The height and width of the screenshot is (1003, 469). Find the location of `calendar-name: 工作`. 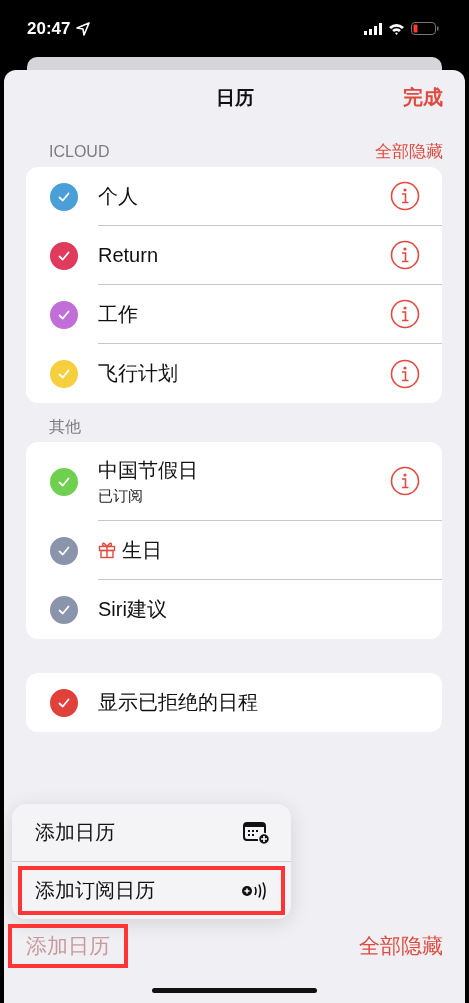

calendar-name: 工作 is located at coordinates (118, 314).